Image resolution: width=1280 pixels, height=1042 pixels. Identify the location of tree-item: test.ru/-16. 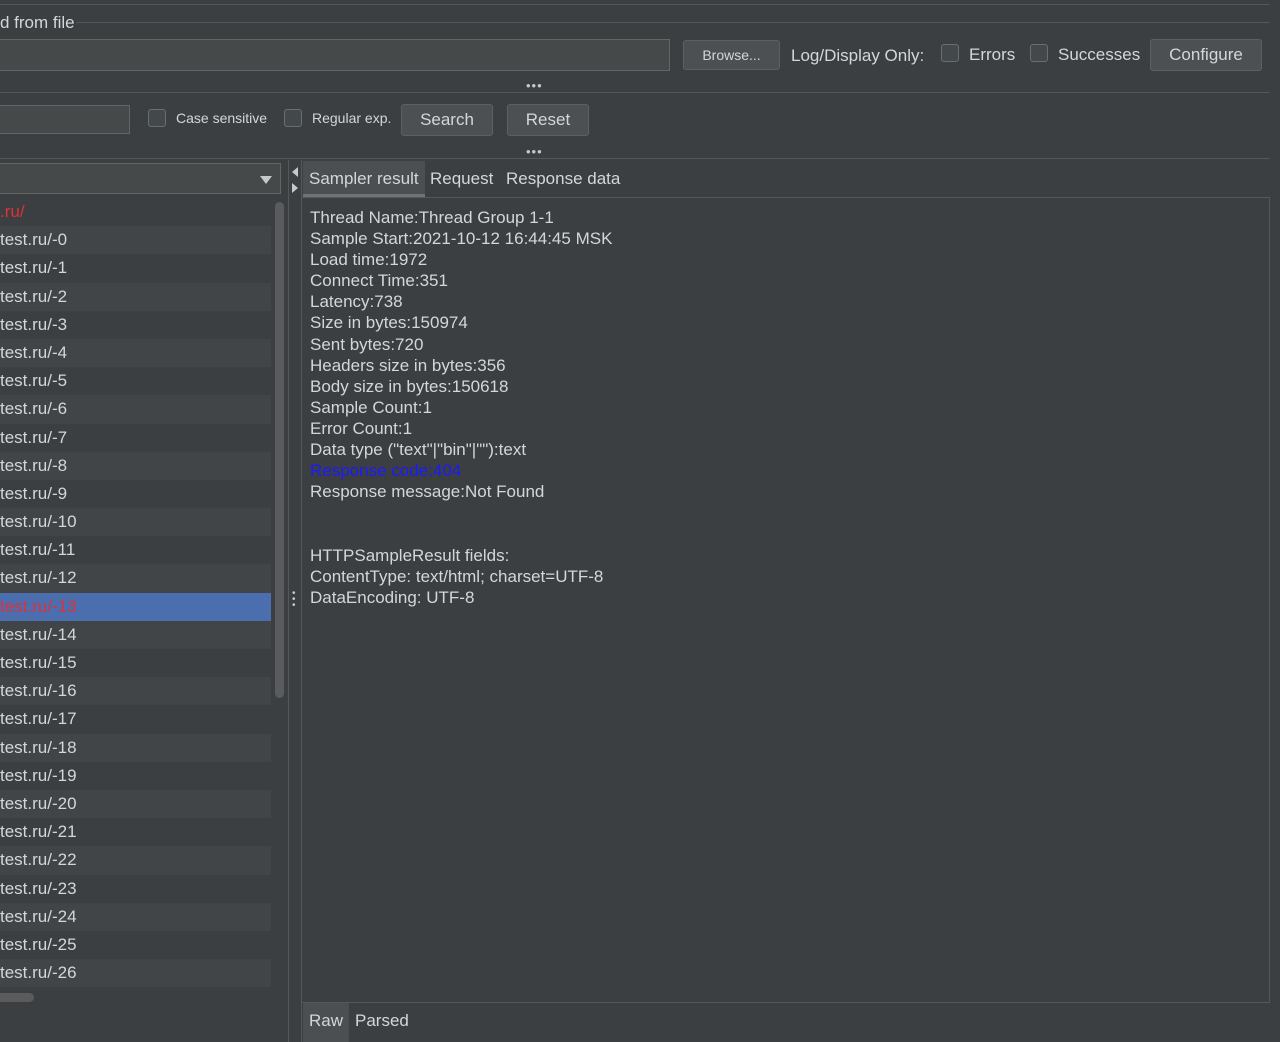
(135, 691).